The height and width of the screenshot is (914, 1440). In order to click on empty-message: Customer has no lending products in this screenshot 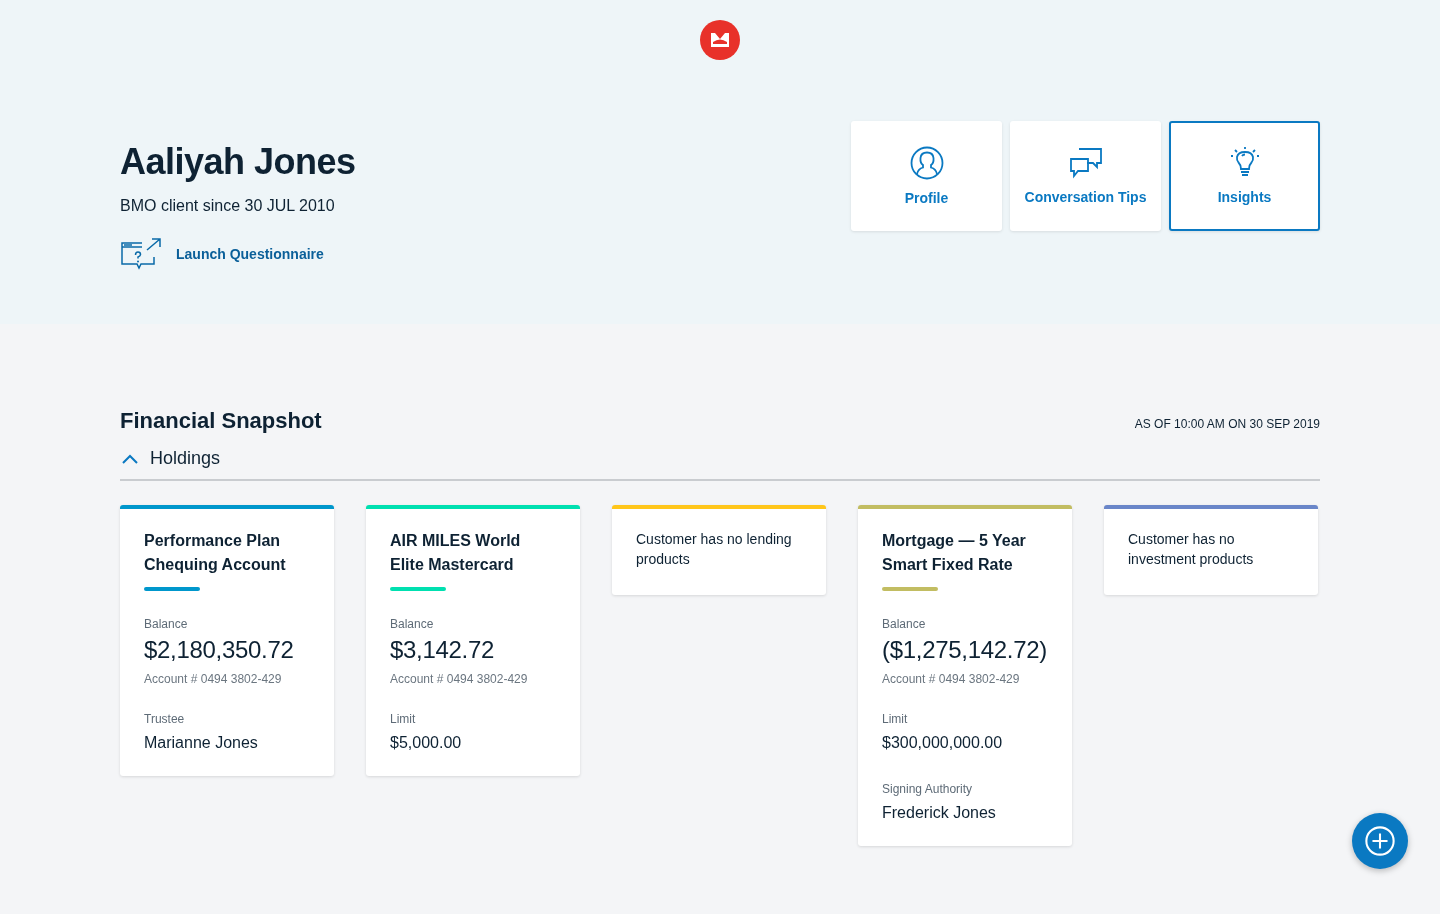, I will do `click(714, 549)`.